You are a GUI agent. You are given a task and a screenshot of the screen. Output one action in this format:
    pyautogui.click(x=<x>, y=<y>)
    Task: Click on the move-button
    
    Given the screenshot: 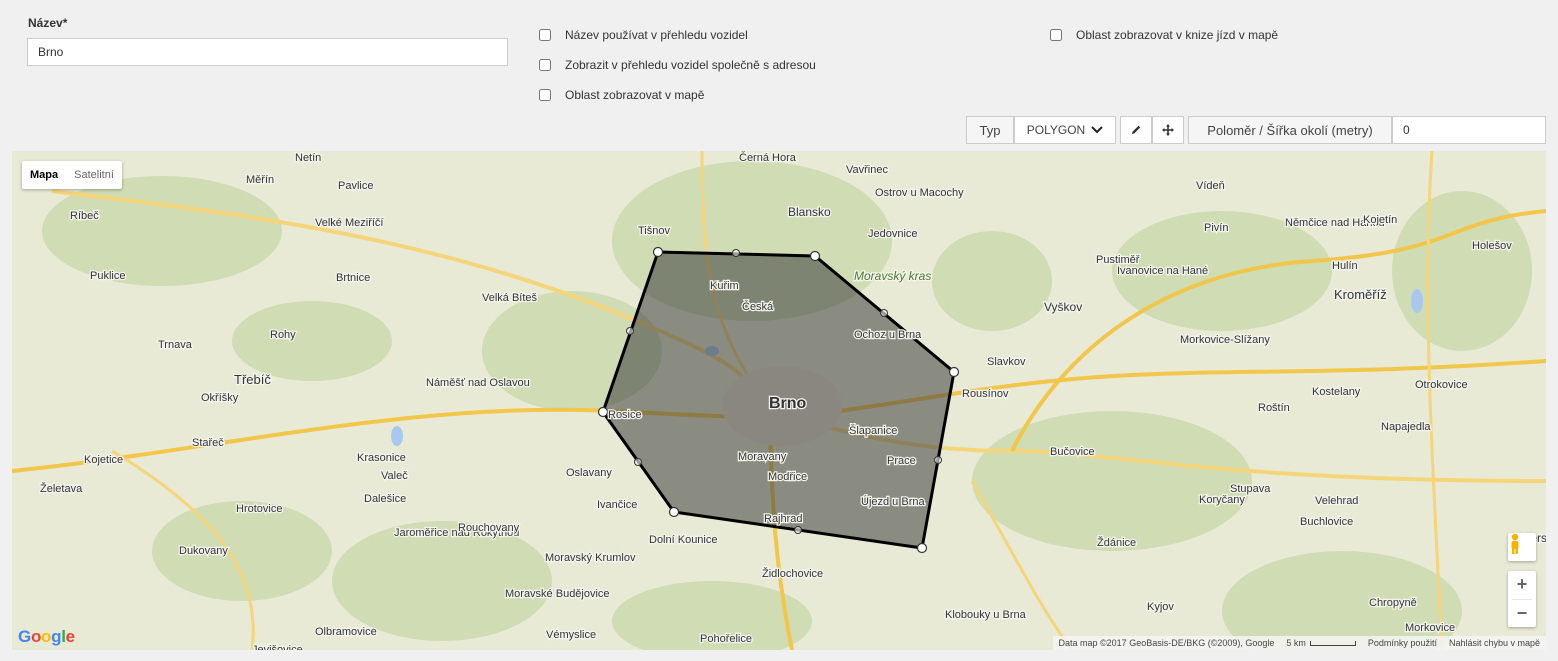 What is the action you would take?
    pyautogui.click(x=1168, y=130)
    